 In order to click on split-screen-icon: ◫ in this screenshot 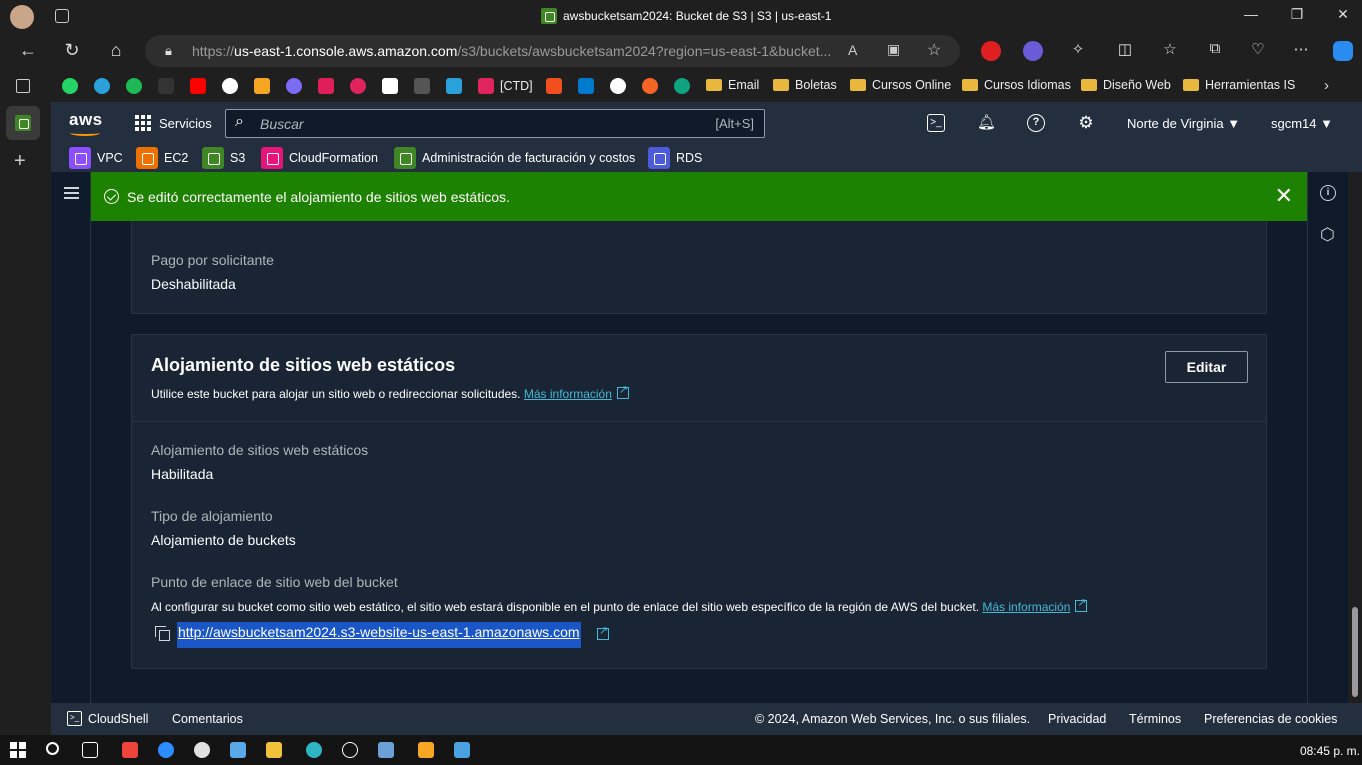, I will do `click(1125, 49)`.